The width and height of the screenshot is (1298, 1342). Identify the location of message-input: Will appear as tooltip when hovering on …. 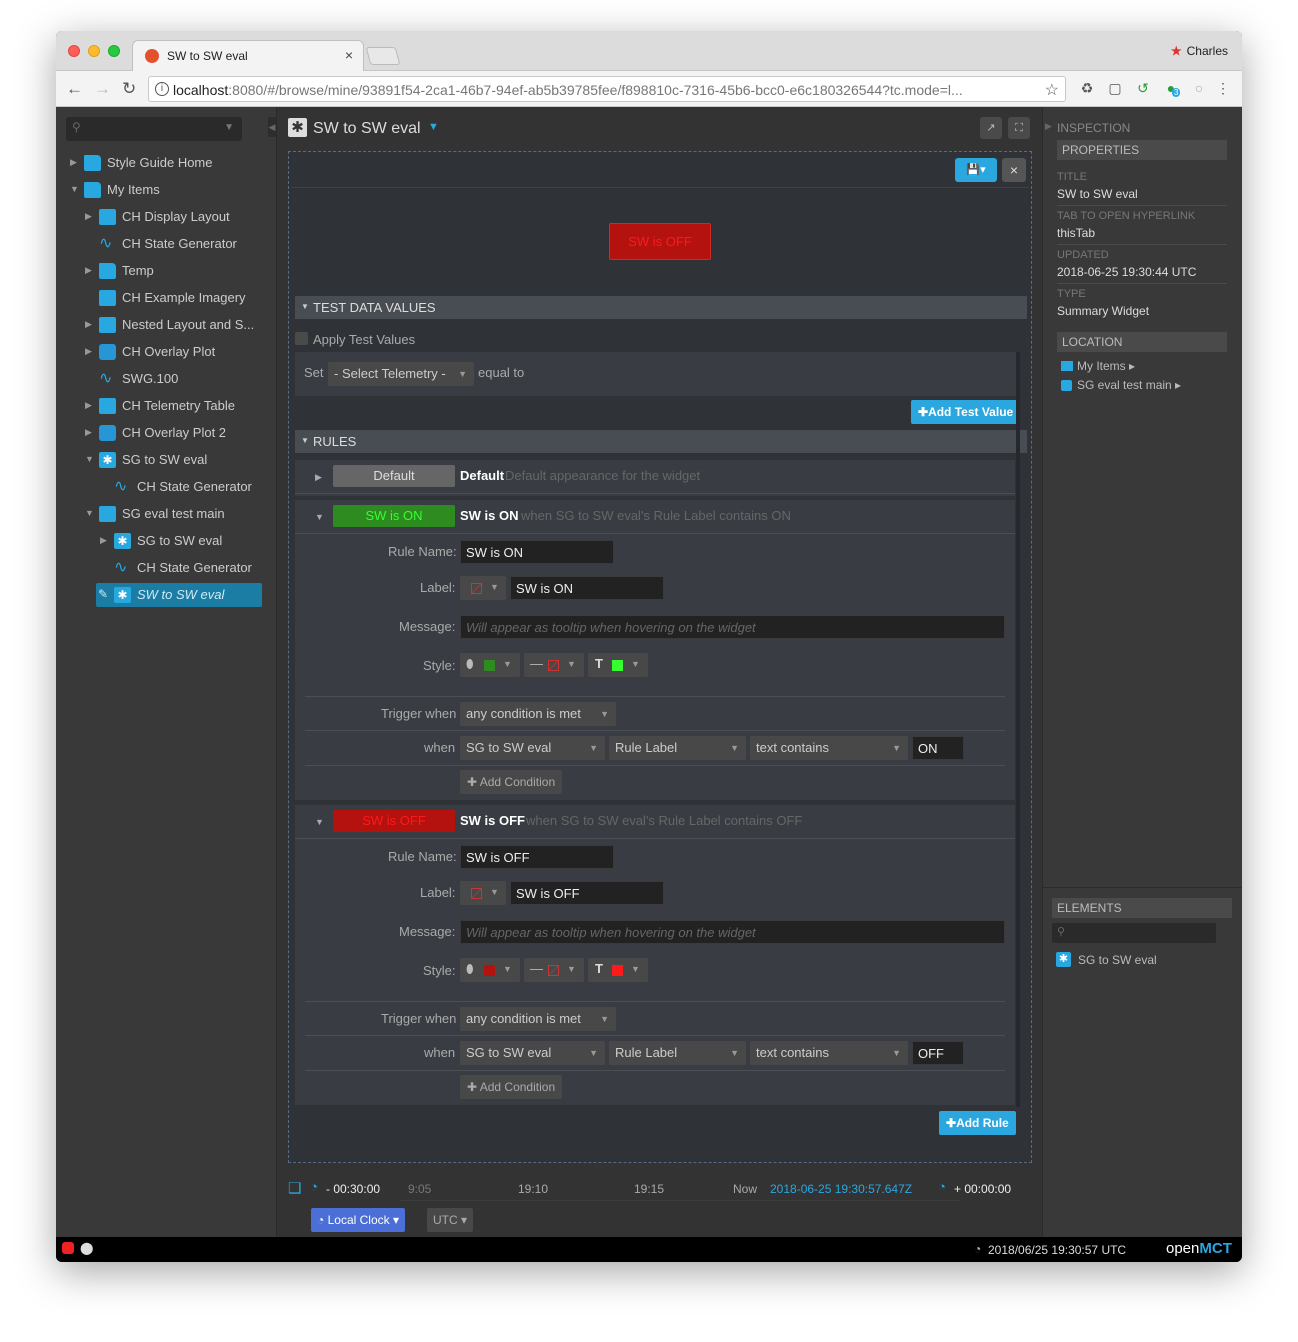
(732, 627).